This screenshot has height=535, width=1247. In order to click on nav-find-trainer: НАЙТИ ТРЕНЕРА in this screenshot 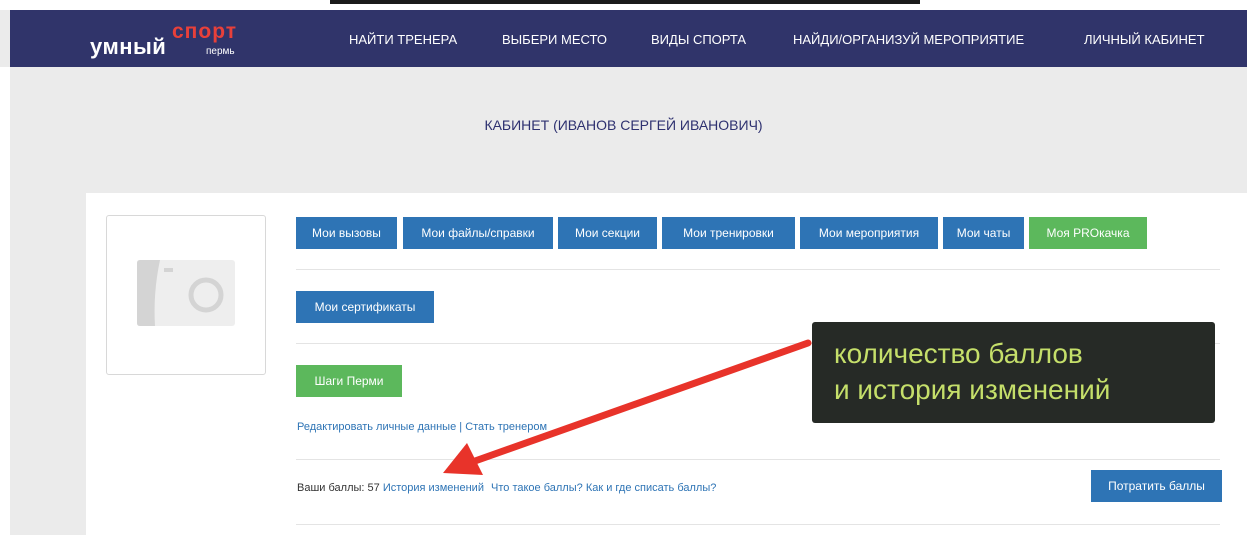, I will do `click(403, 39)`.